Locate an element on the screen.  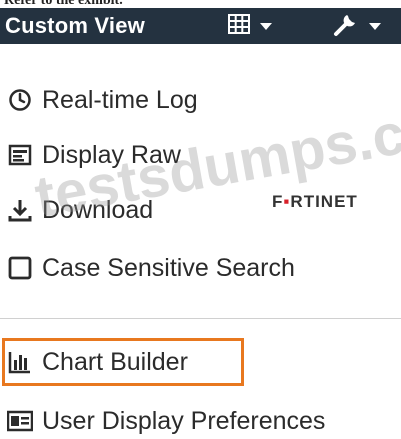
menu-item-label: Display Raw is located at coordinates (111, 154).